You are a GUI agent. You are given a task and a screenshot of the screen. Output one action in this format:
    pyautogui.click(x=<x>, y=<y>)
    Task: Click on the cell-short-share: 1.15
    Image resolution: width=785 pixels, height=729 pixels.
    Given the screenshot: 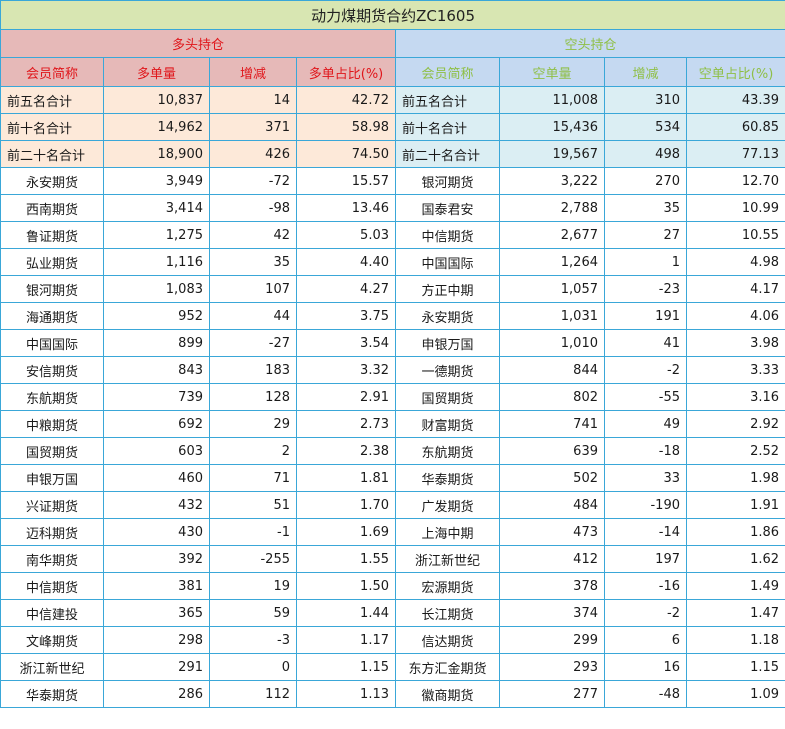 What is the action you would take?
    pyautogui.click(x=735, y=667)
    